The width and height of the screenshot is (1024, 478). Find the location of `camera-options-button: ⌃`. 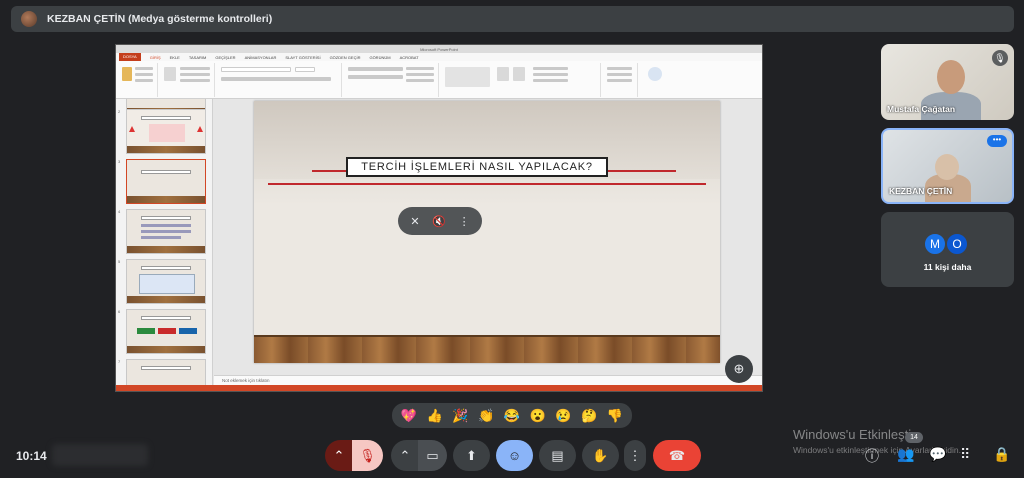

camera-options-button: ⌃ is located at coordinates (405, 455).